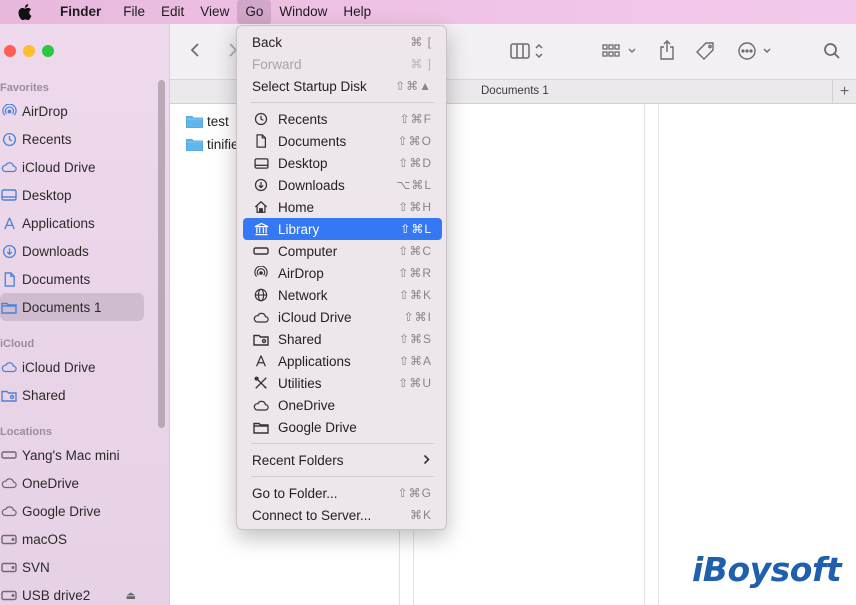  I want to click on sidebar-item-label: macOS, so click(45, 539).